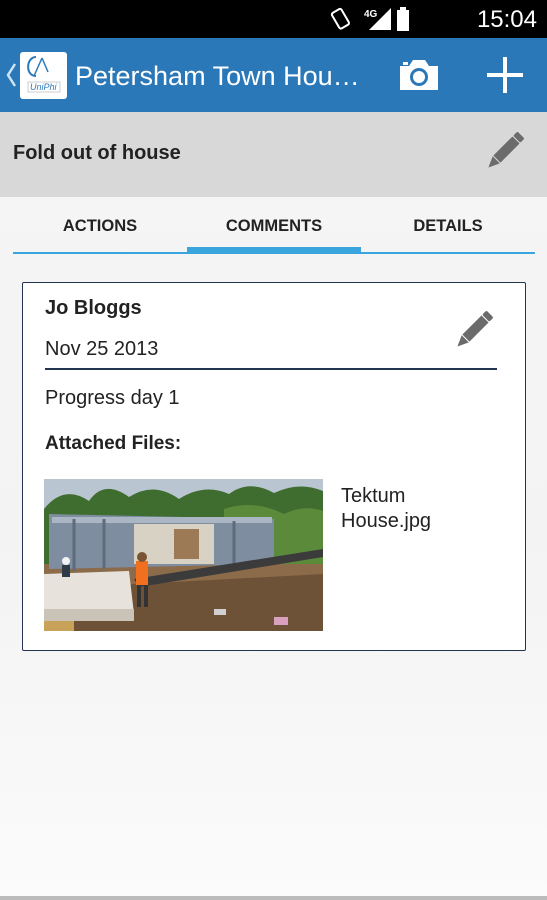  I want to click on attached-files-label: Attached Files:, so click(113, 443).